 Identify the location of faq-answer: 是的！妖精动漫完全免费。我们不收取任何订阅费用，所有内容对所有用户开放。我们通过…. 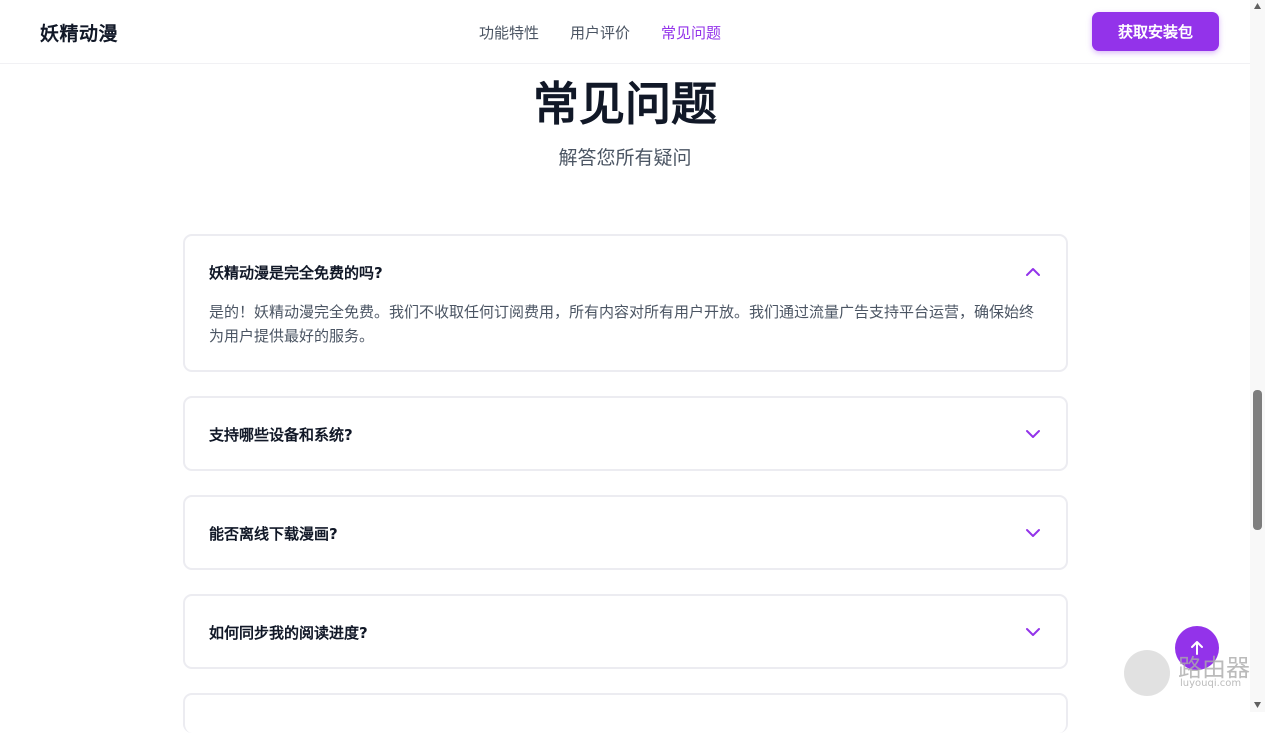
(622, 324).